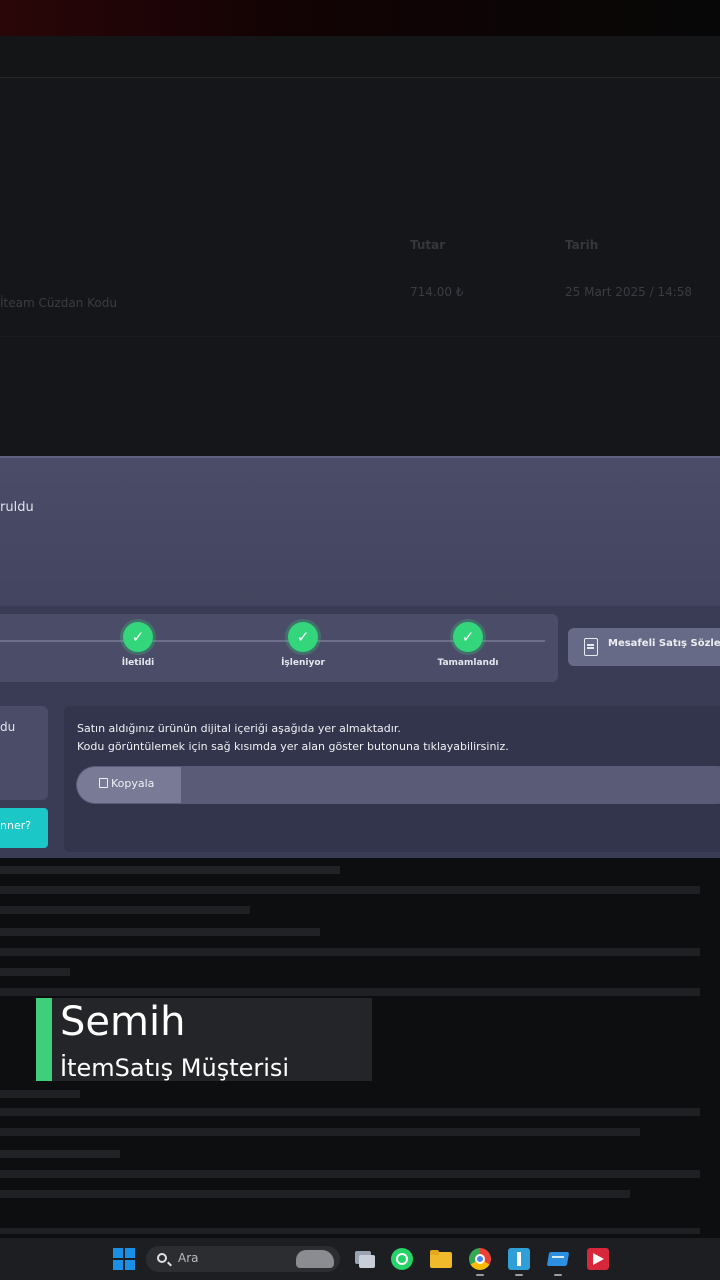 The image size is (720, 1280). I want to click on speaker-role: İtemSatış Müşterisi, so click(175, 1068).